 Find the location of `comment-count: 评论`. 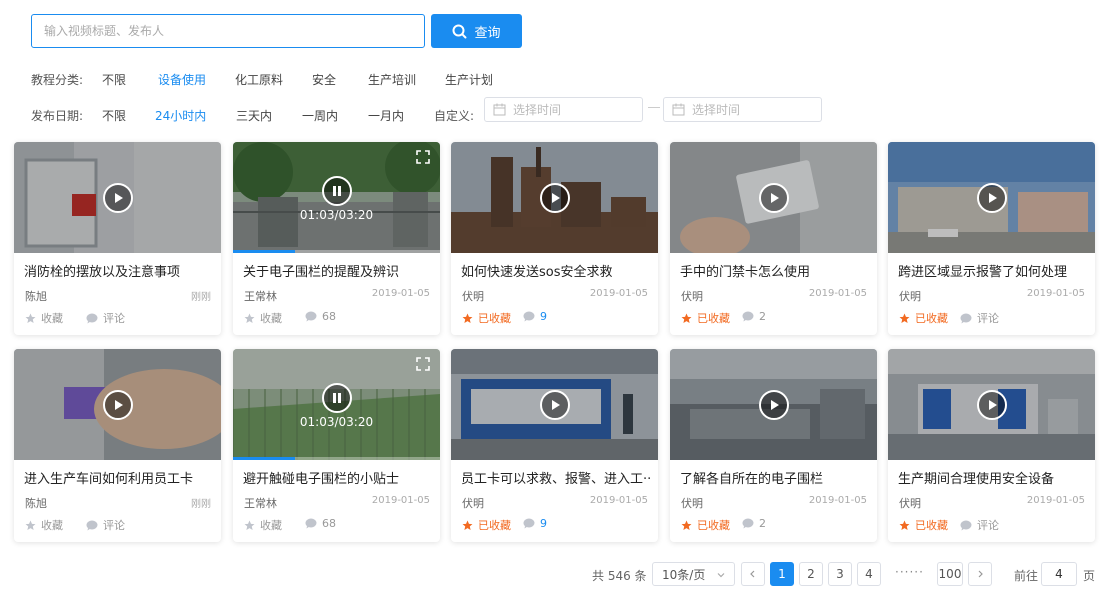

comment-count: 评论 is located at coordinates (114, 318).